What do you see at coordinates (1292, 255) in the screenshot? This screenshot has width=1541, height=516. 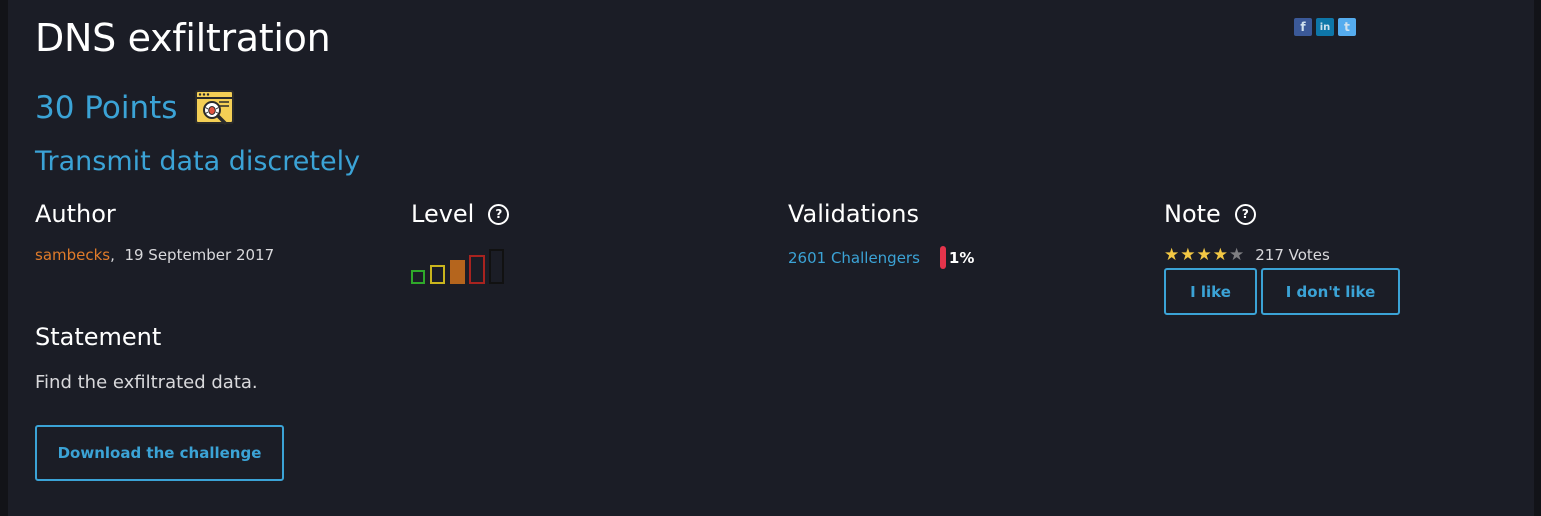 I see `votes-count: 217 Votes` at bounding box center [1292, 255].